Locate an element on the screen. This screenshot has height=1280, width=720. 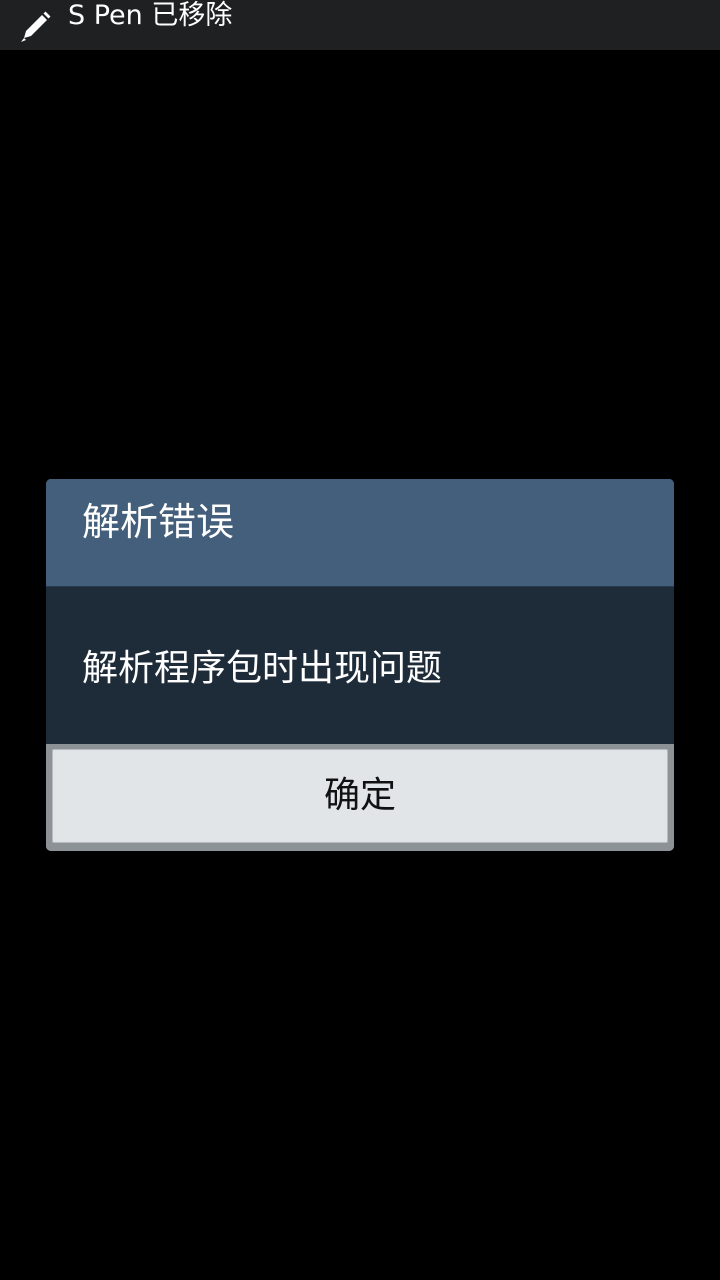
dialog-footer: 确定 is located at coordinates (360, 797).